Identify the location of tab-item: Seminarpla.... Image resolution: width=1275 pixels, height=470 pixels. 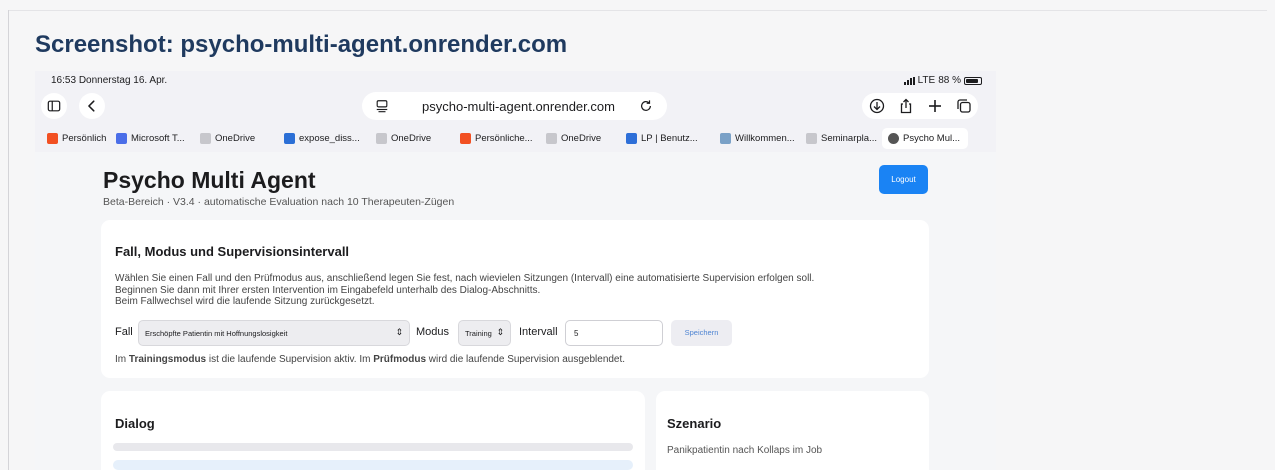
(839, 138).